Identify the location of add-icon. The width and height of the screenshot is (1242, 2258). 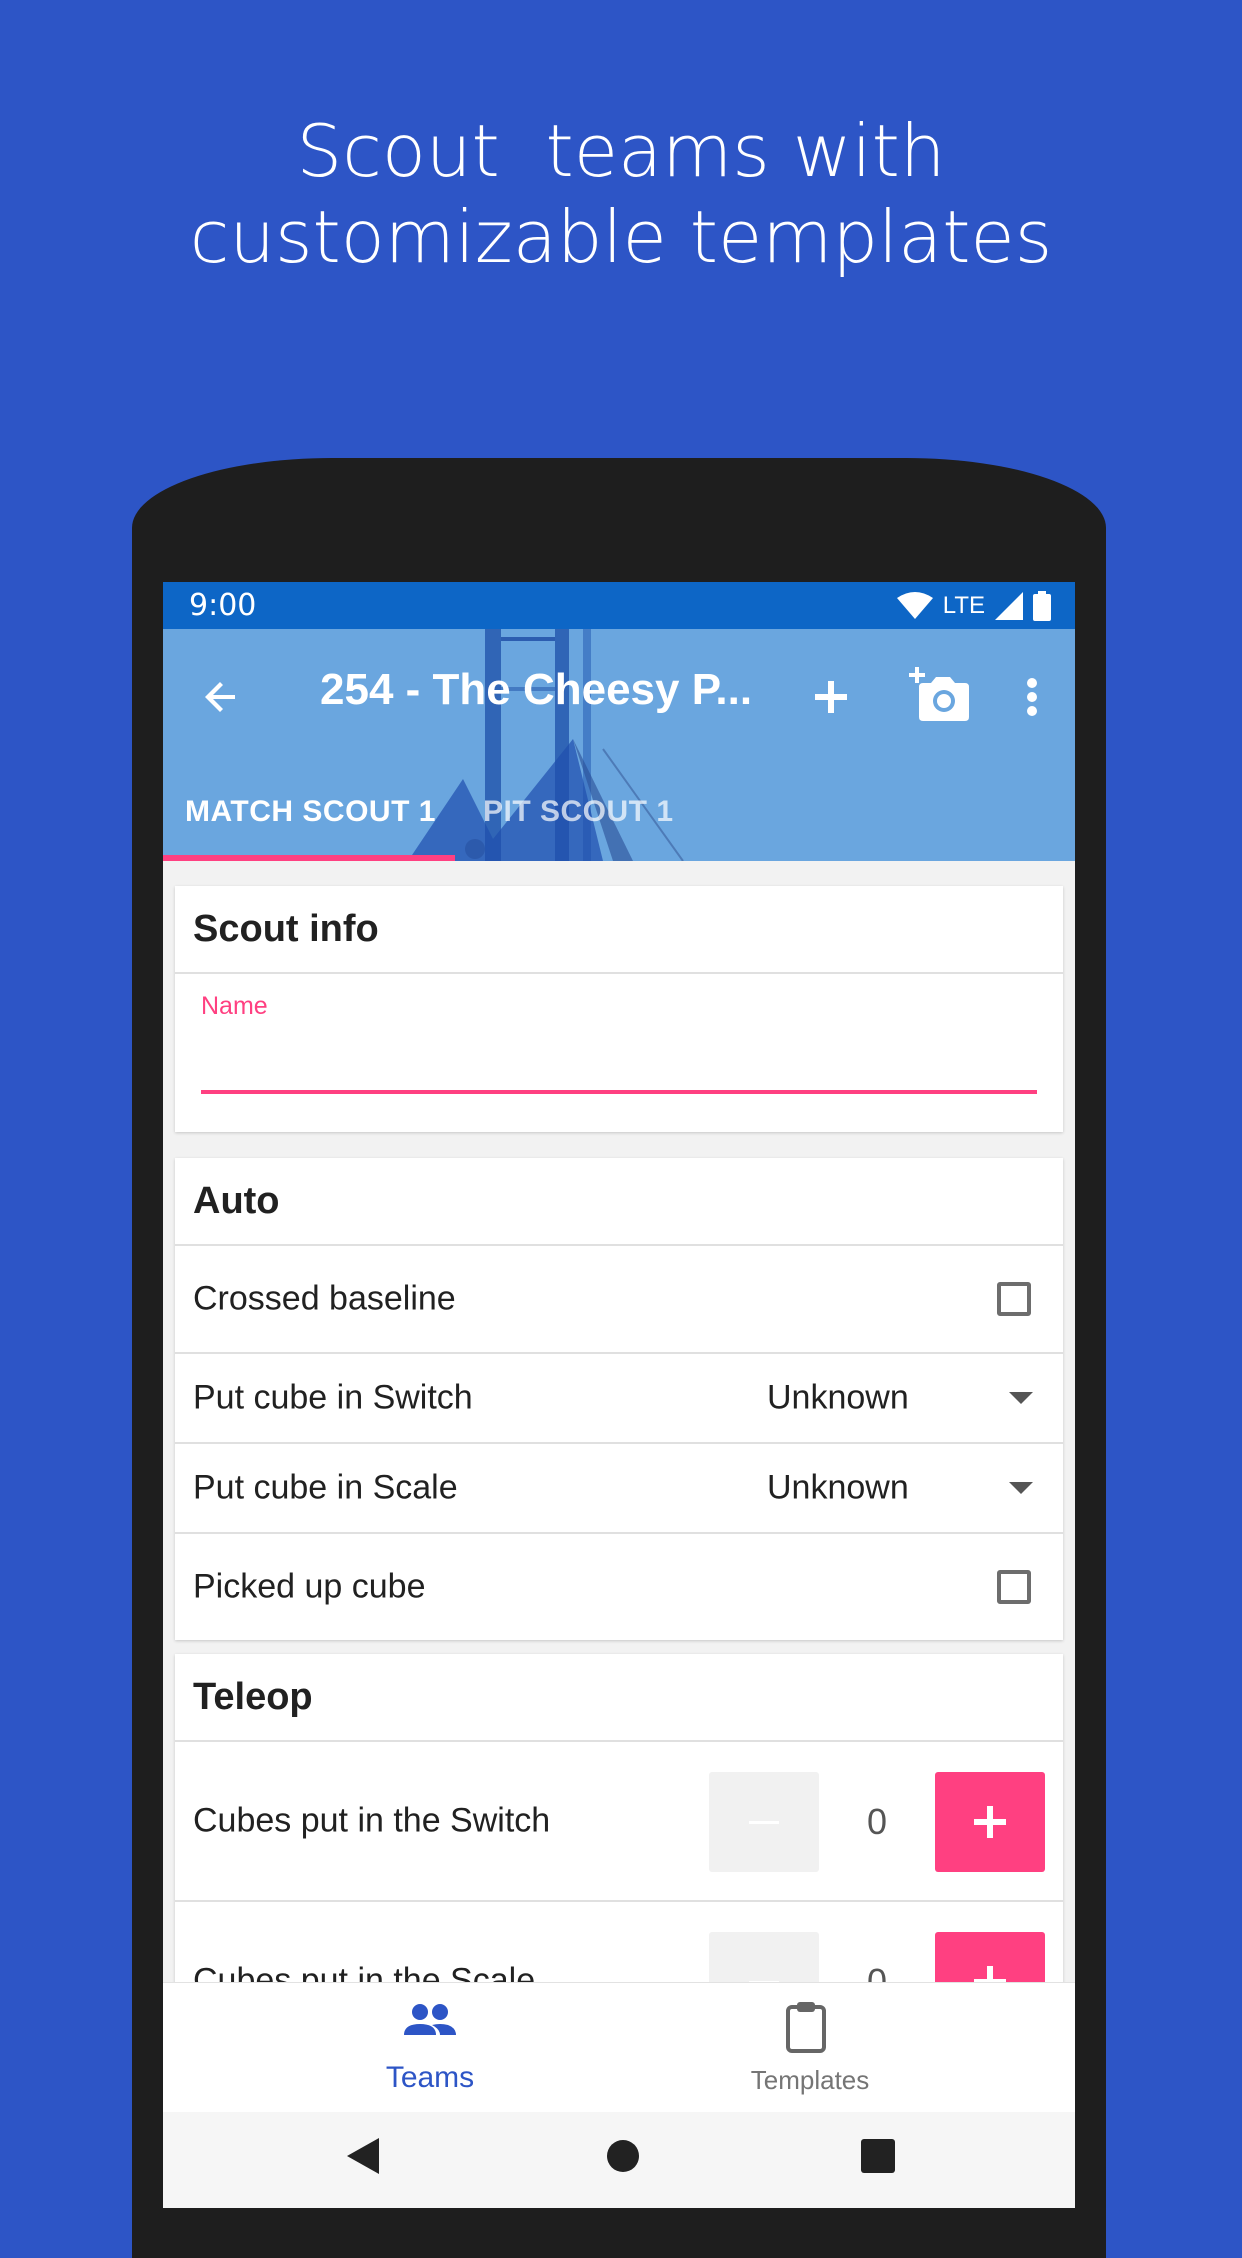
(831, 697).